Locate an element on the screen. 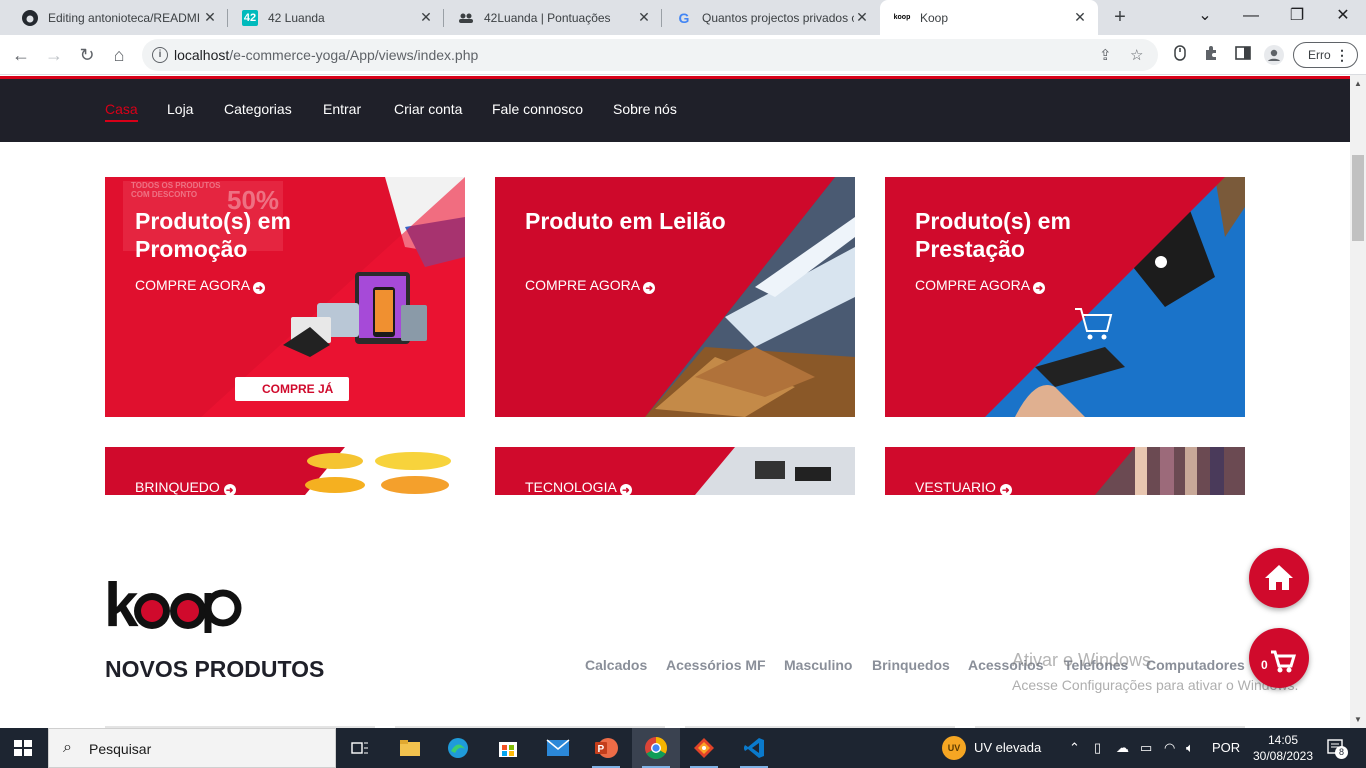  nav-criar-conta: Criar conta is located at coordinates (428, 109).